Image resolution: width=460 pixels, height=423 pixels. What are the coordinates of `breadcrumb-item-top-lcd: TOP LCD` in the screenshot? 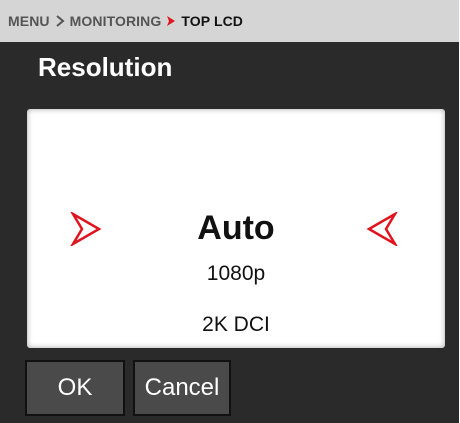 It's located at (212, 21).